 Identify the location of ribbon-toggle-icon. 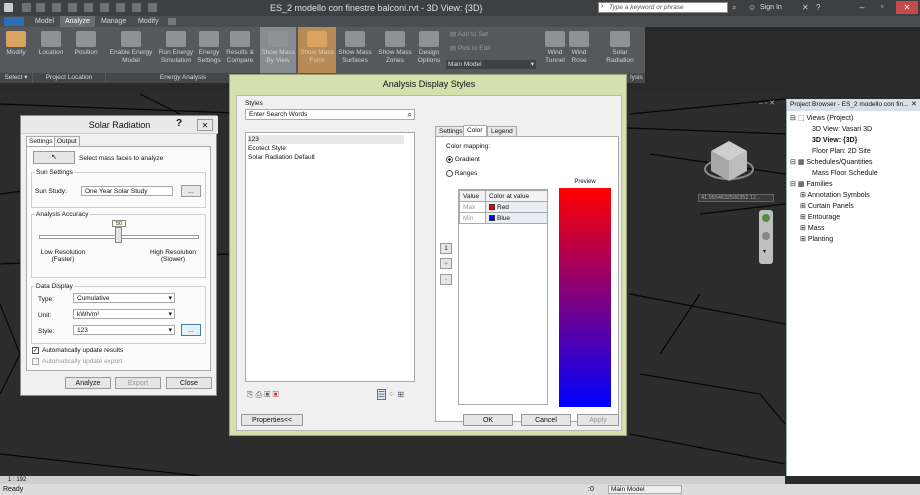
(172, 21).